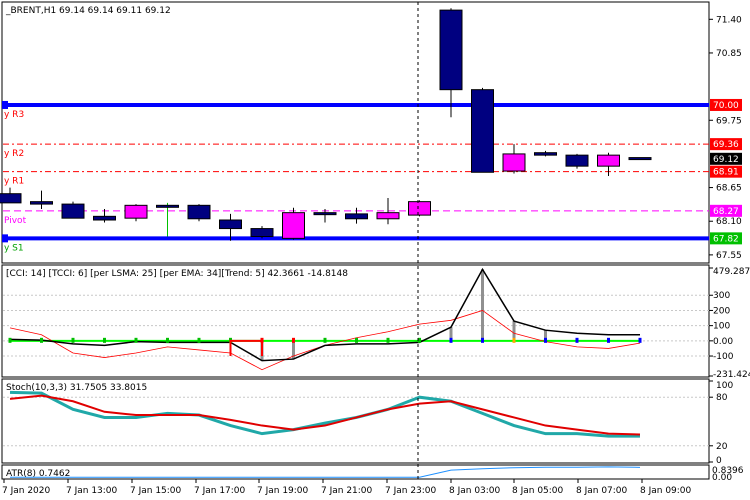 The image size is (750, 500). Describe the element at coordinates (156, 491) in the screenshot. I see `time-tick-label: 7 Jan 15:00` at that location.